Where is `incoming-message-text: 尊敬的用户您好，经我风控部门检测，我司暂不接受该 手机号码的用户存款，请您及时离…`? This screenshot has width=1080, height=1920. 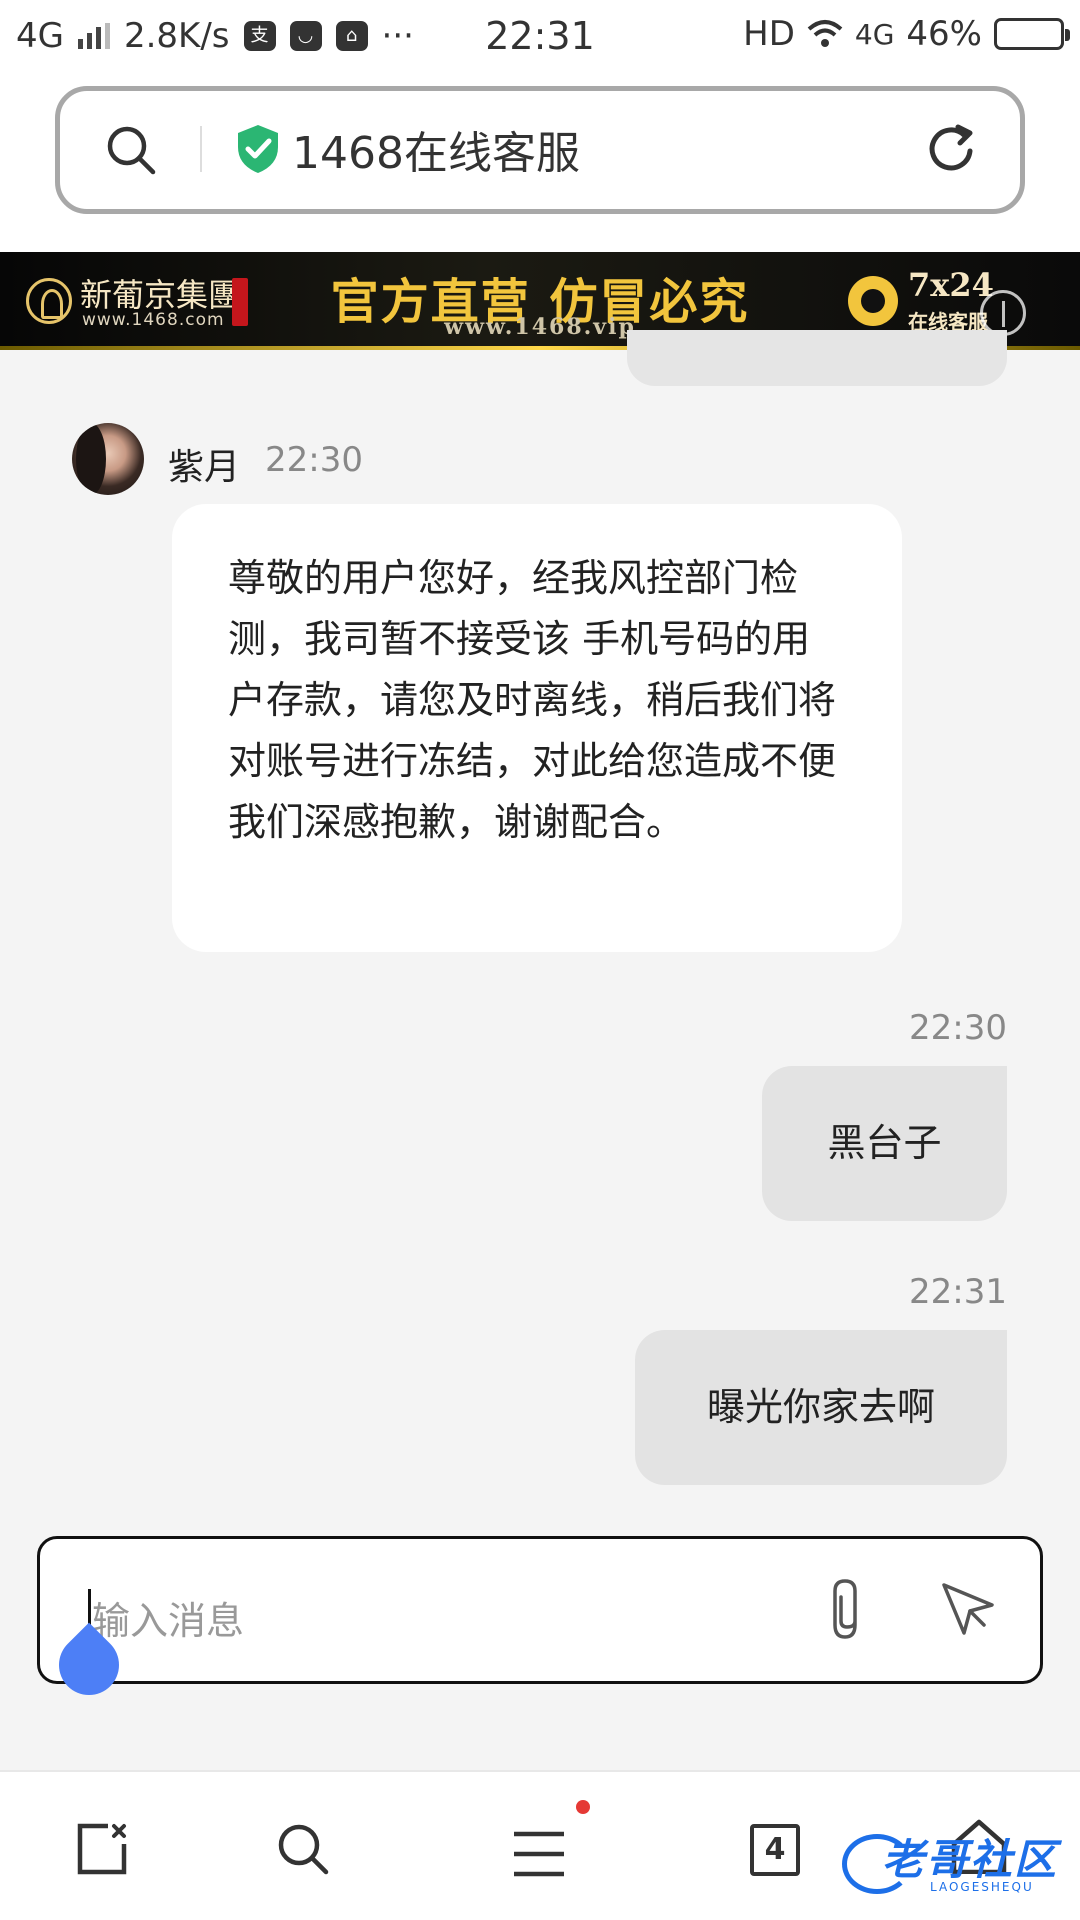 incoming-message-text: 尊敬的用户您好，经我风控部门检测，我司暂不接受该 手机号码的用户存款，请您及时离… is located at coordinates (532, 700).